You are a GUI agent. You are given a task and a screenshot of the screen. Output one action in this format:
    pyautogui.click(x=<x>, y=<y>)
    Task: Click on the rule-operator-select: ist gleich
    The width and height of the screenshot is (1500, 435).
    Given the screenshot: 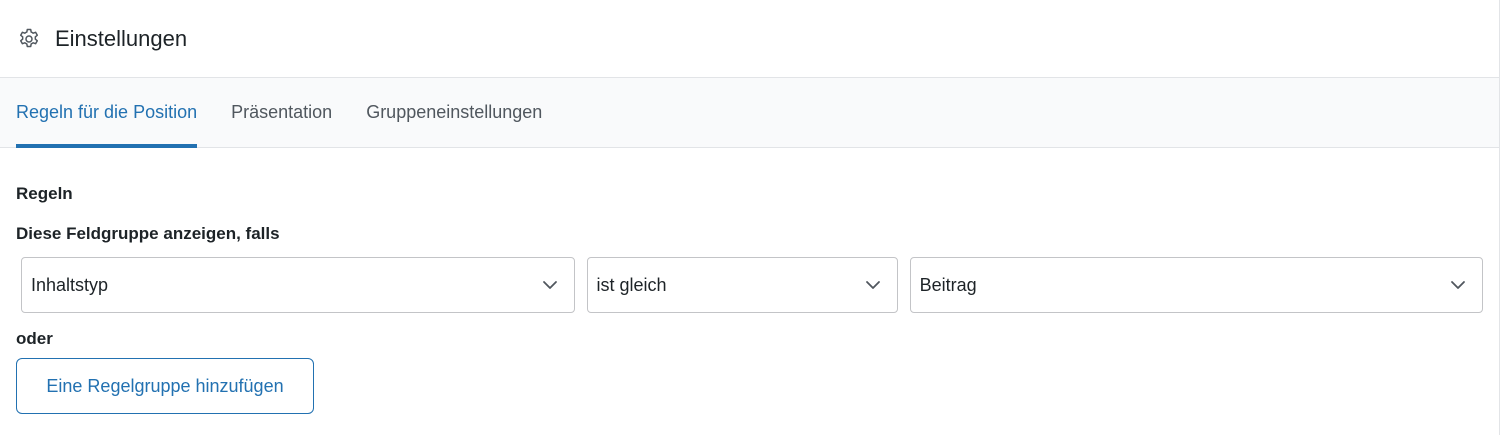 What is the action you would take?
    pyautogui.click(x=742, y=285)
    